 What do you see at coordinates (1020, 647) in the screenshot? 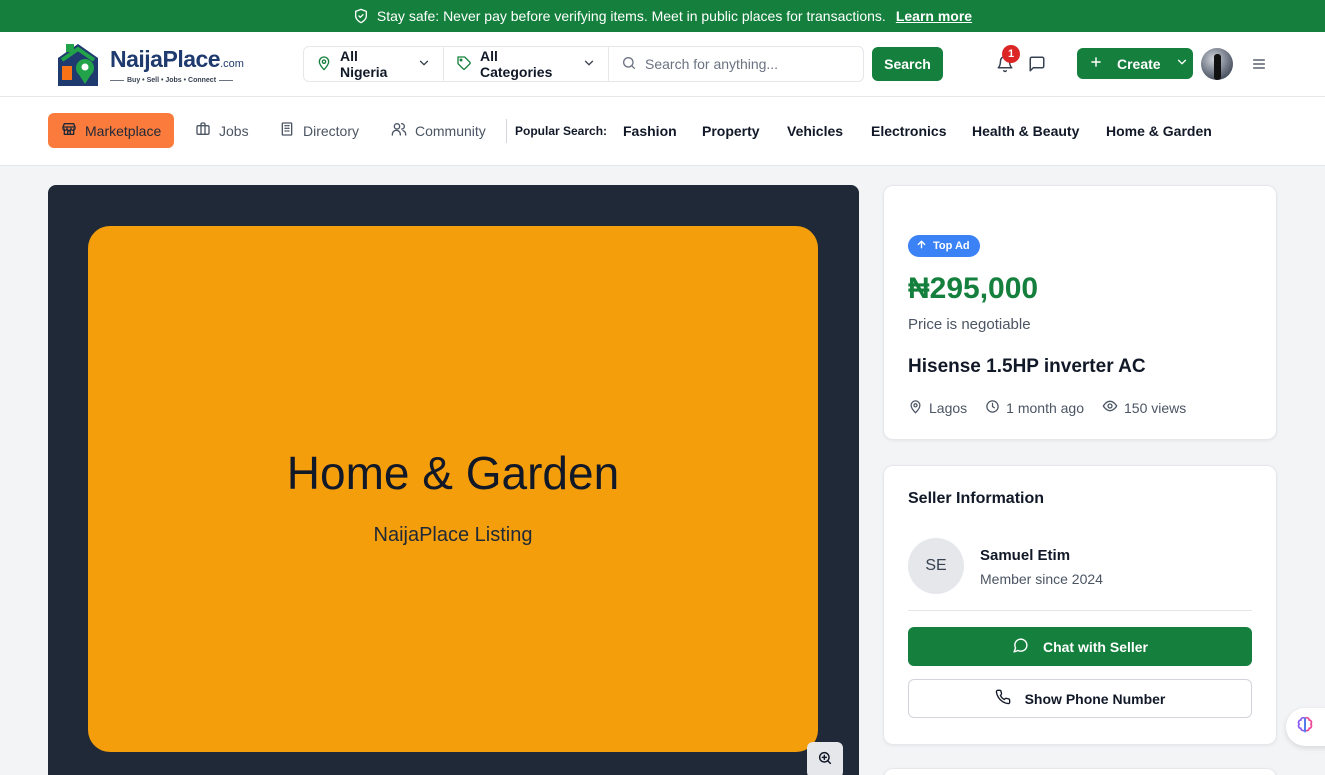
I see `message-circle-icon` at bounding box center [1020, 647].